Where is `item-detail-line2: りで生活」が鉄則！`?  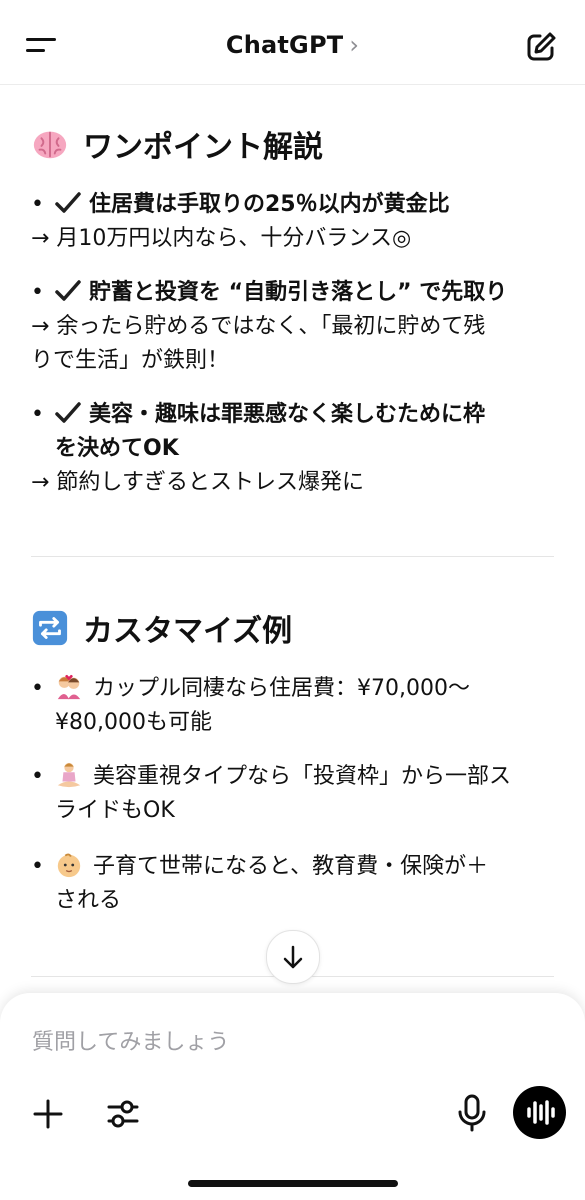
item-detail-line2: りで生活」が鉄則！ is located at coordinates (130, 360).